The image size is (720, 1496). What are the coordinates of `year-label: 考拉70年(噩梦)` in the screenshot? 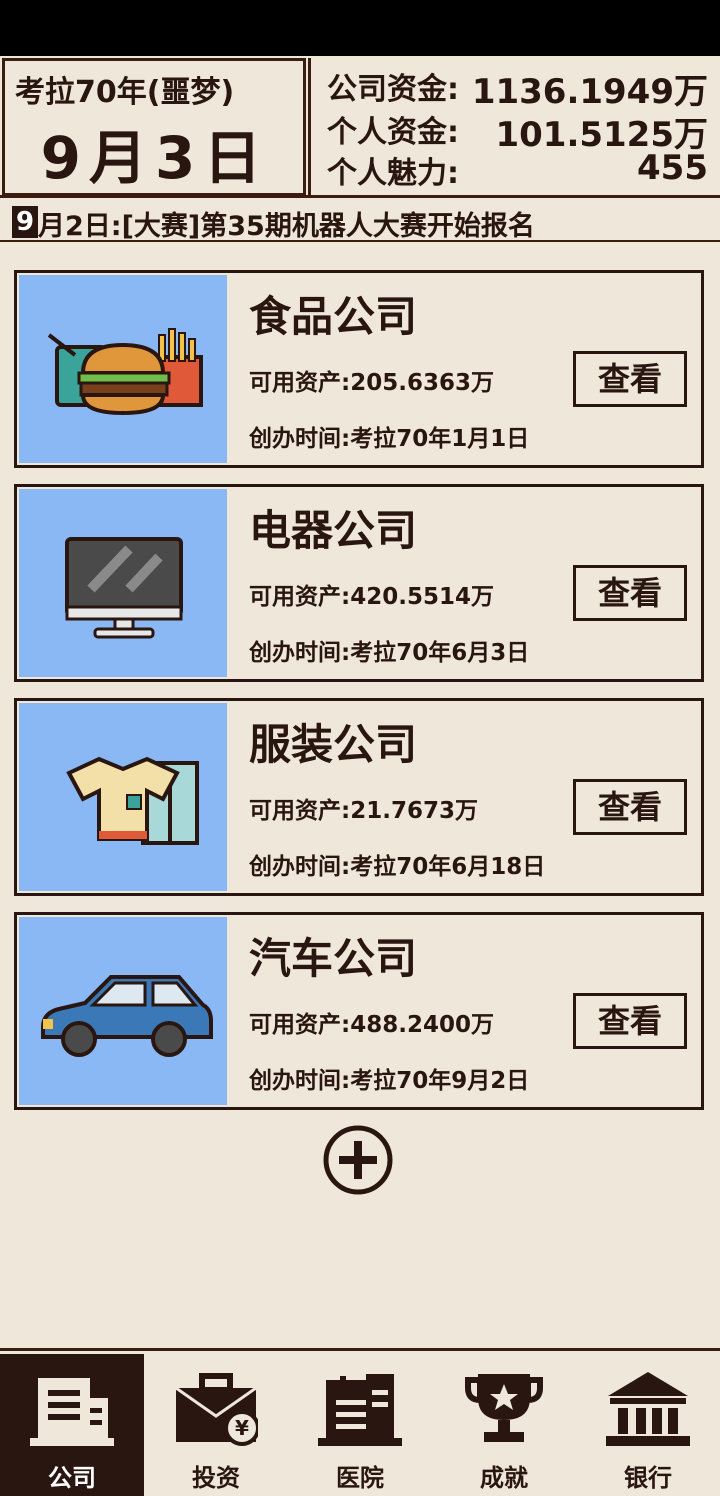 It's located at (125, 92).